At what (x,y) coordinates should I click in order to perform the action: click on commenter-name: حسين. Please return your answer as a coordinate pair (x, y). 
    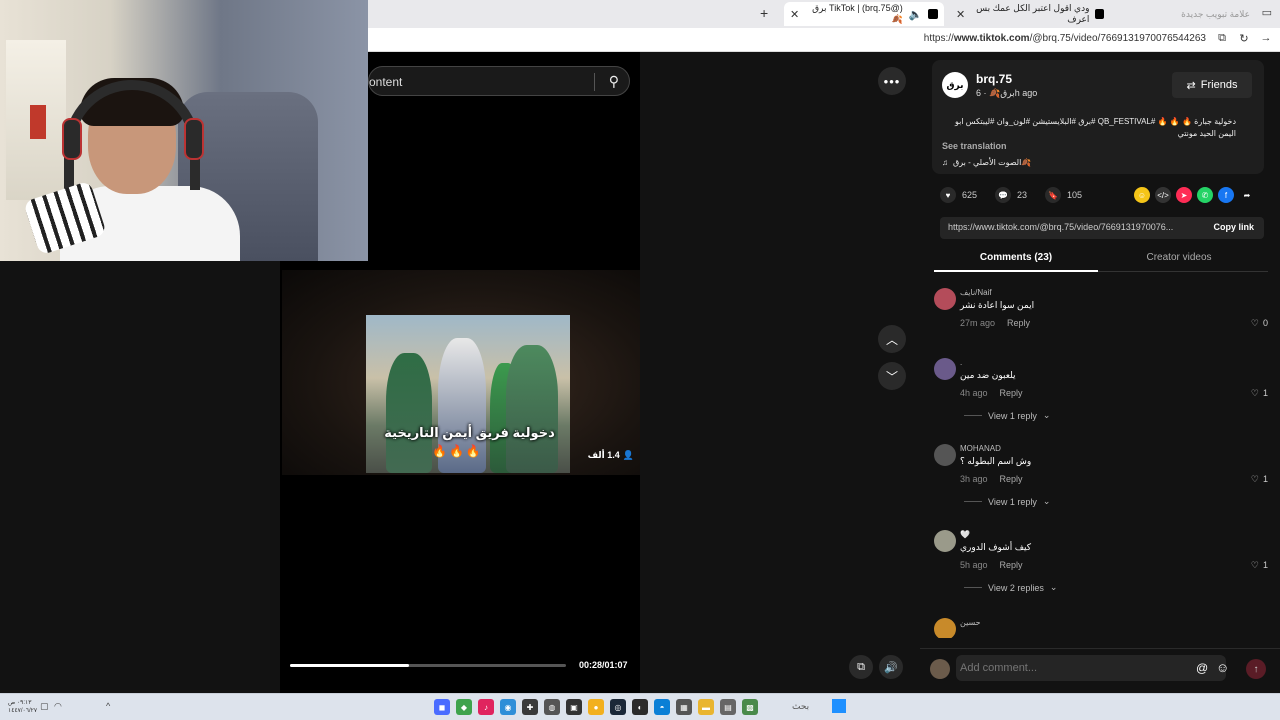
    Looking at the image, I should click on (970, 622).